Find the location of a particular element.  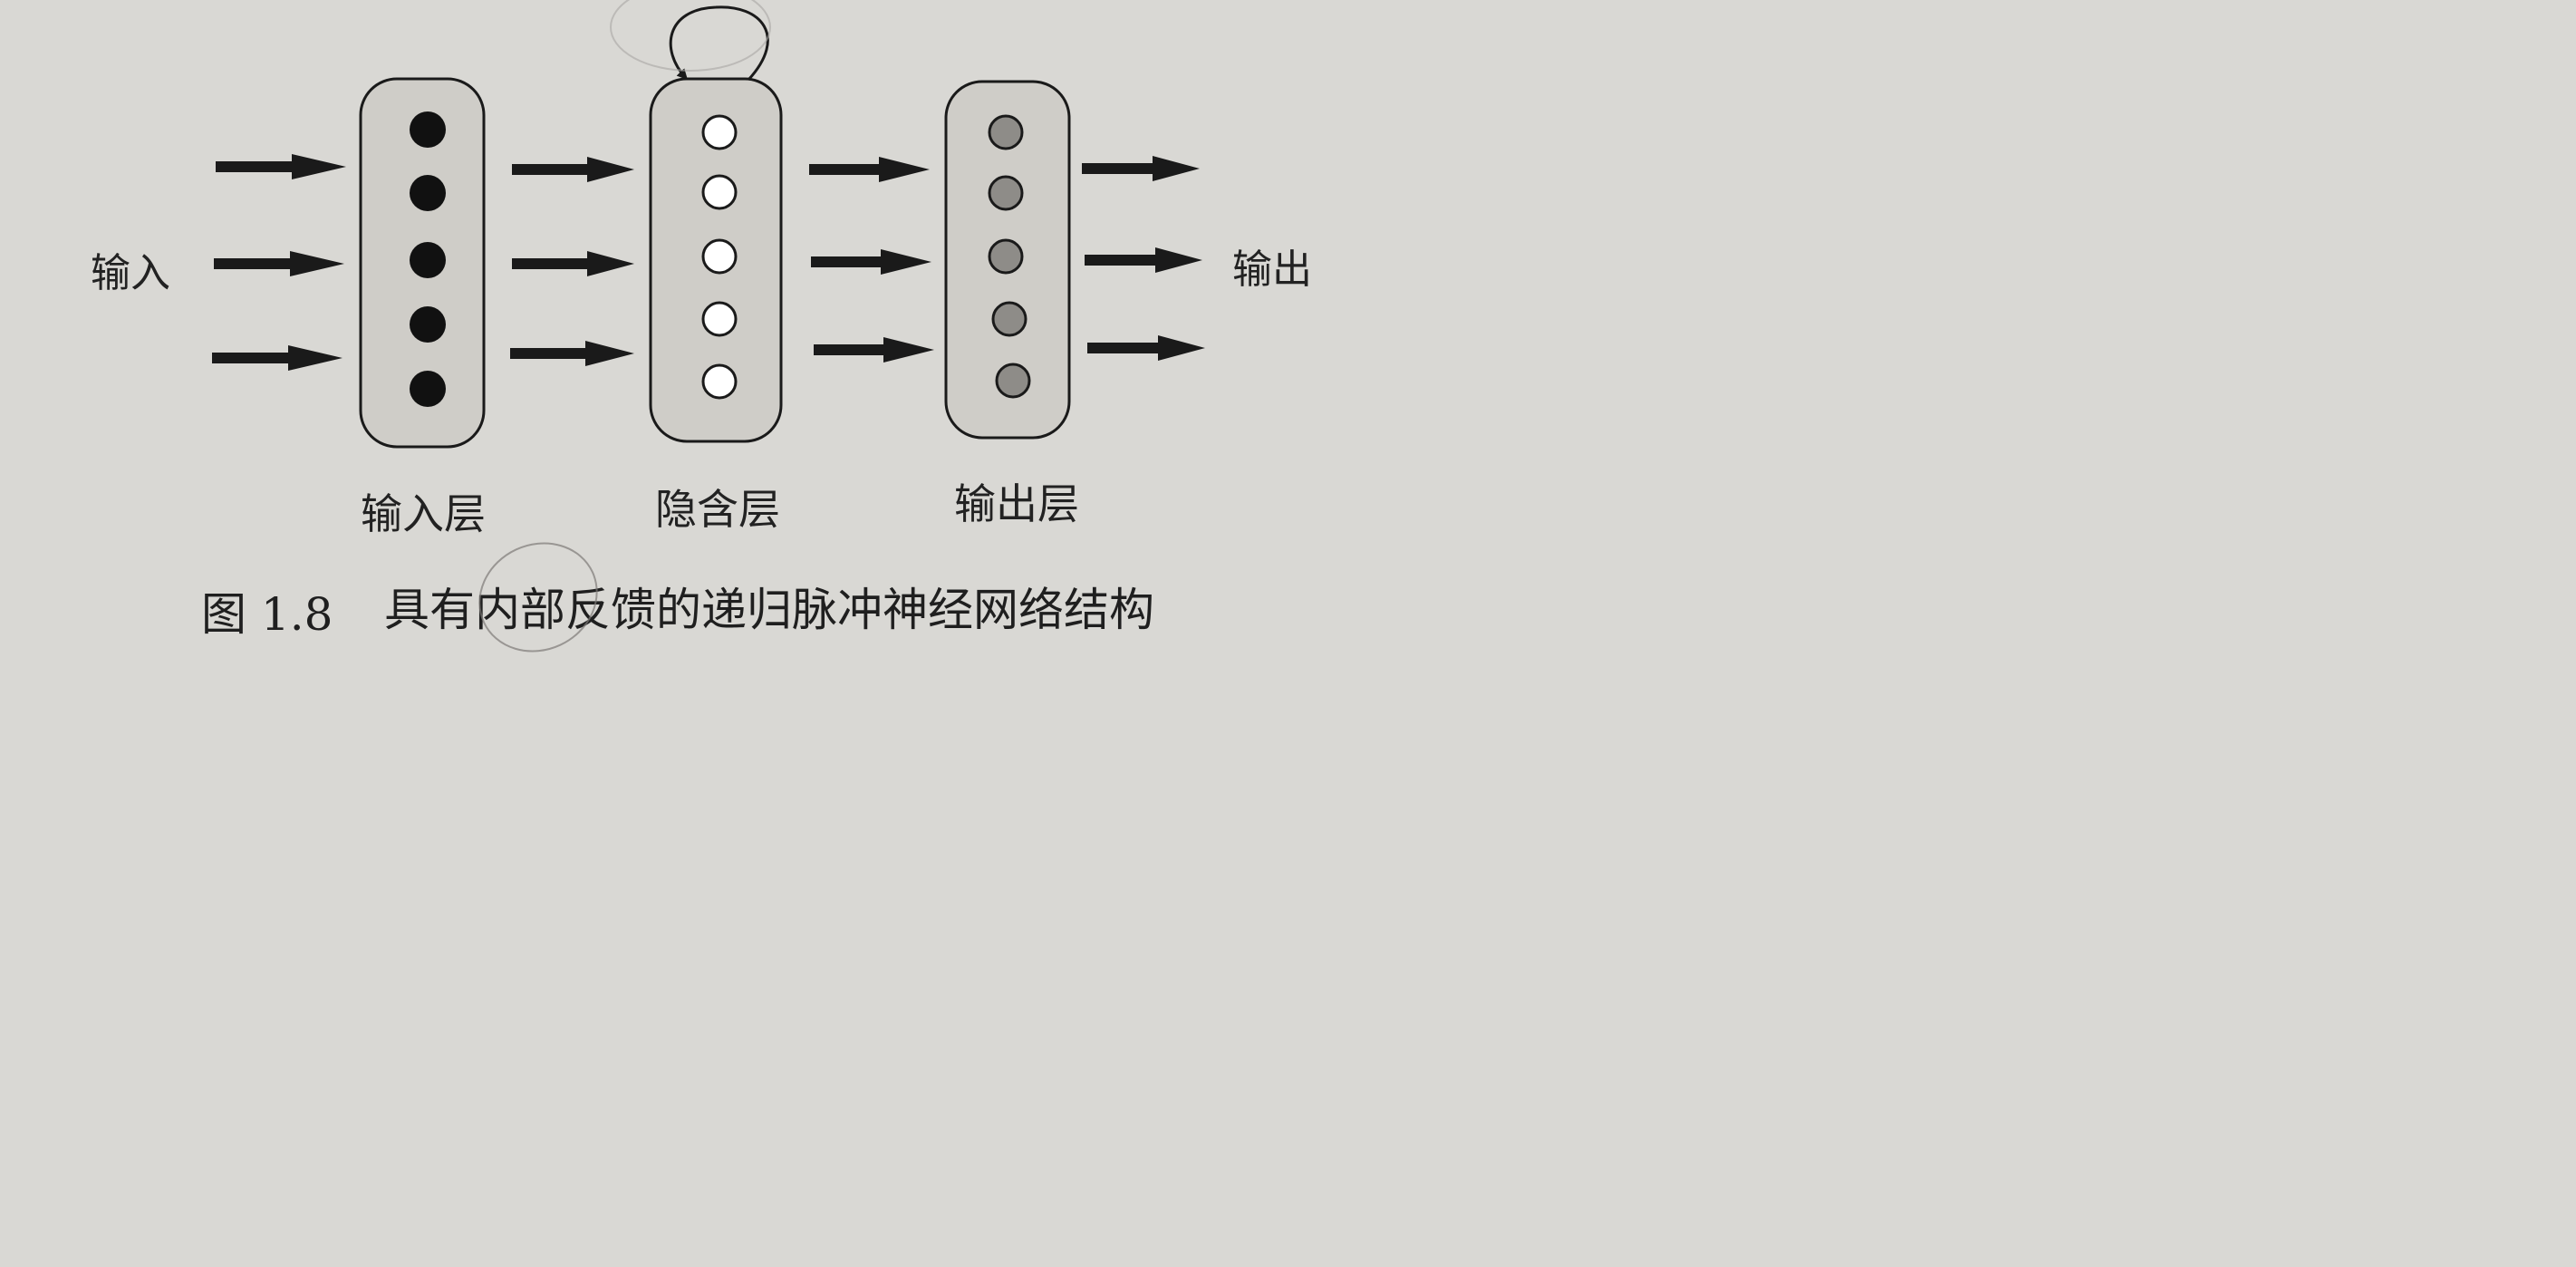

input-arrows is located at coordinates (279, 262).